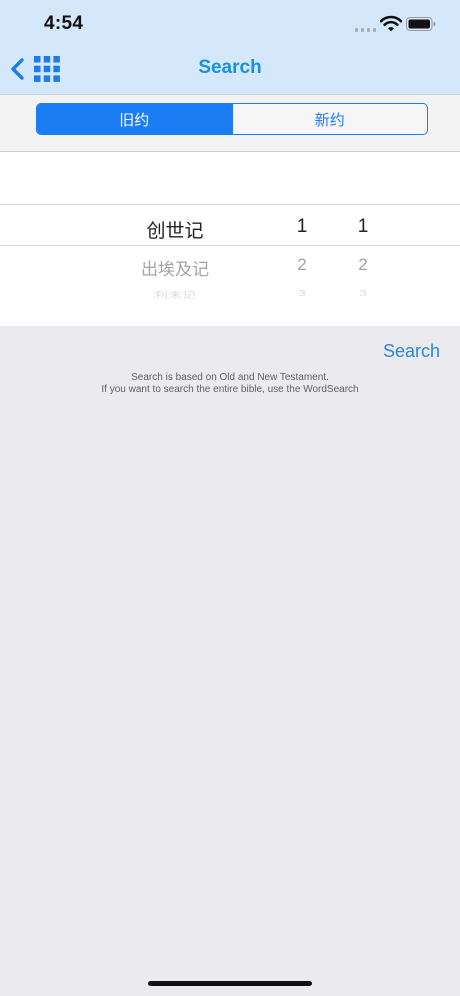  What do you see at coordinates (175, 229) in the screenshot?
I see `picker-book-selected: 创世记` at bounding box center [175, 229].